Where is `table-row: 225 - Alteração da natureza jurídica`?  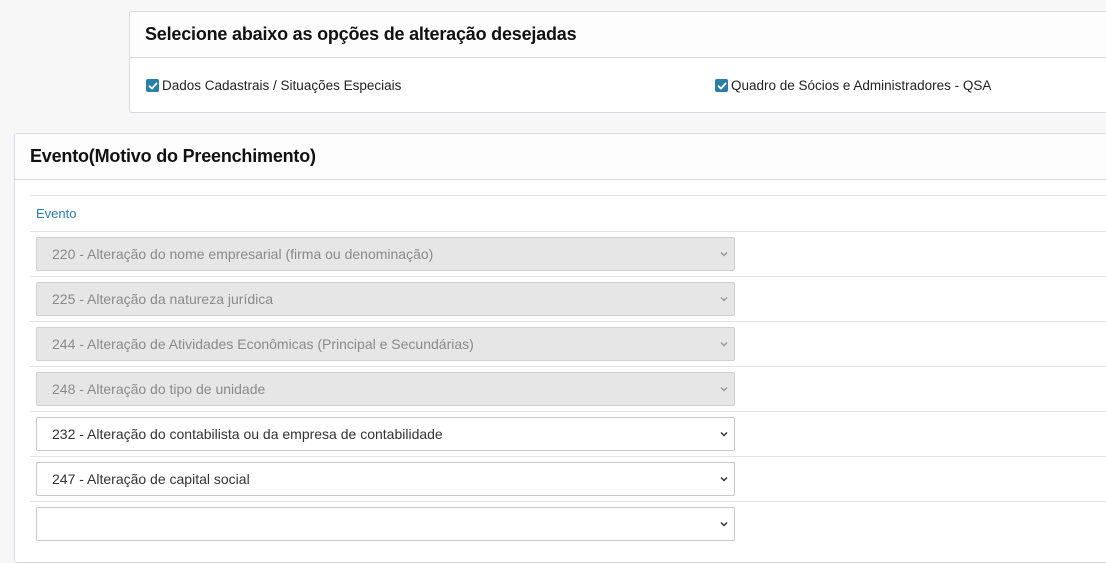
table-row: 225 - Alteração da natureza jurídica is located at coordinates (568, 298).